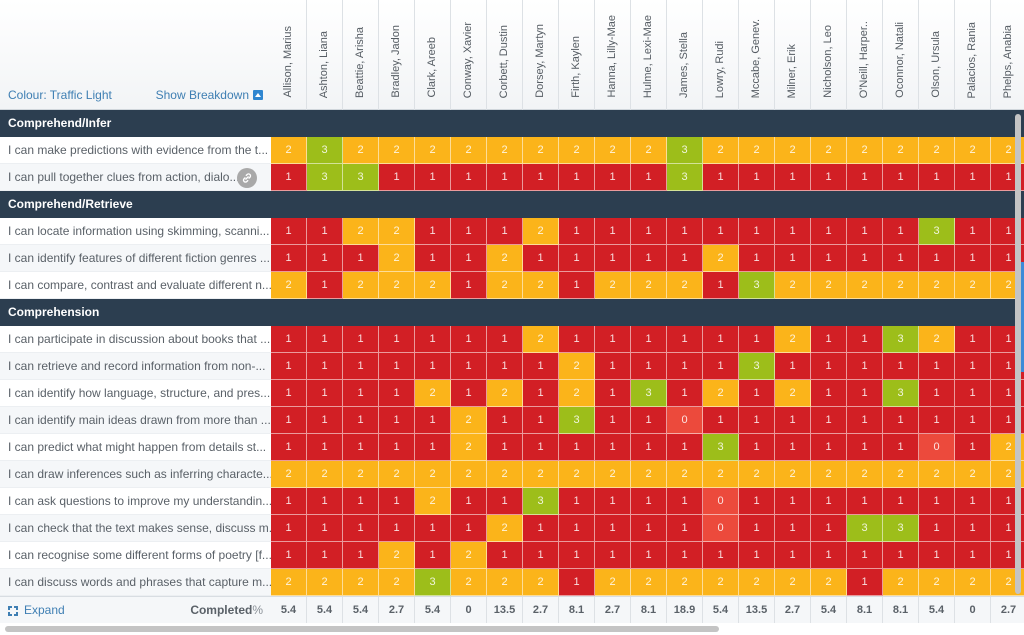 This screenshot has width=1024, height=635. Describe the element at coordinates (577, 55) in the screenshot. I see `student-column-header: Firth, Kaylen` at that location.